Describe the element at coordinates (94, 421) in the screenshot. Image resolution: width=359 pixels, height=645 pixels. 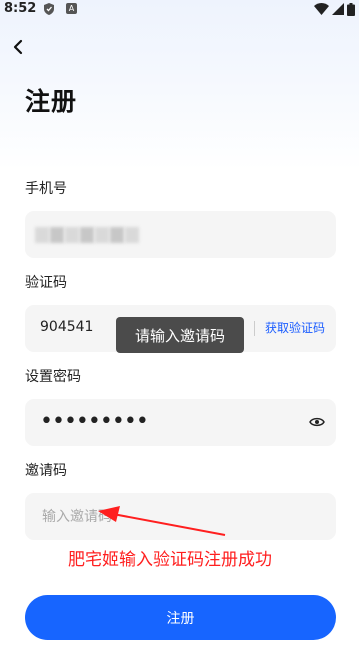
I see `password-value: •••••••••` at that location.